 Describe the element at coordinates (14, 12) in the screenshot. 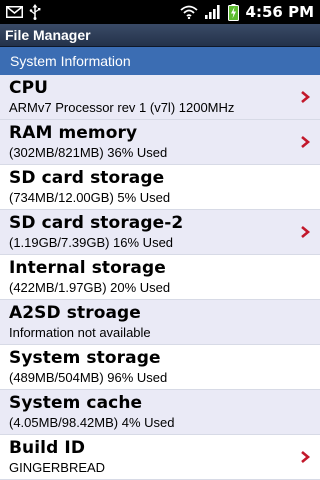

I see `mail-icon` at that location.